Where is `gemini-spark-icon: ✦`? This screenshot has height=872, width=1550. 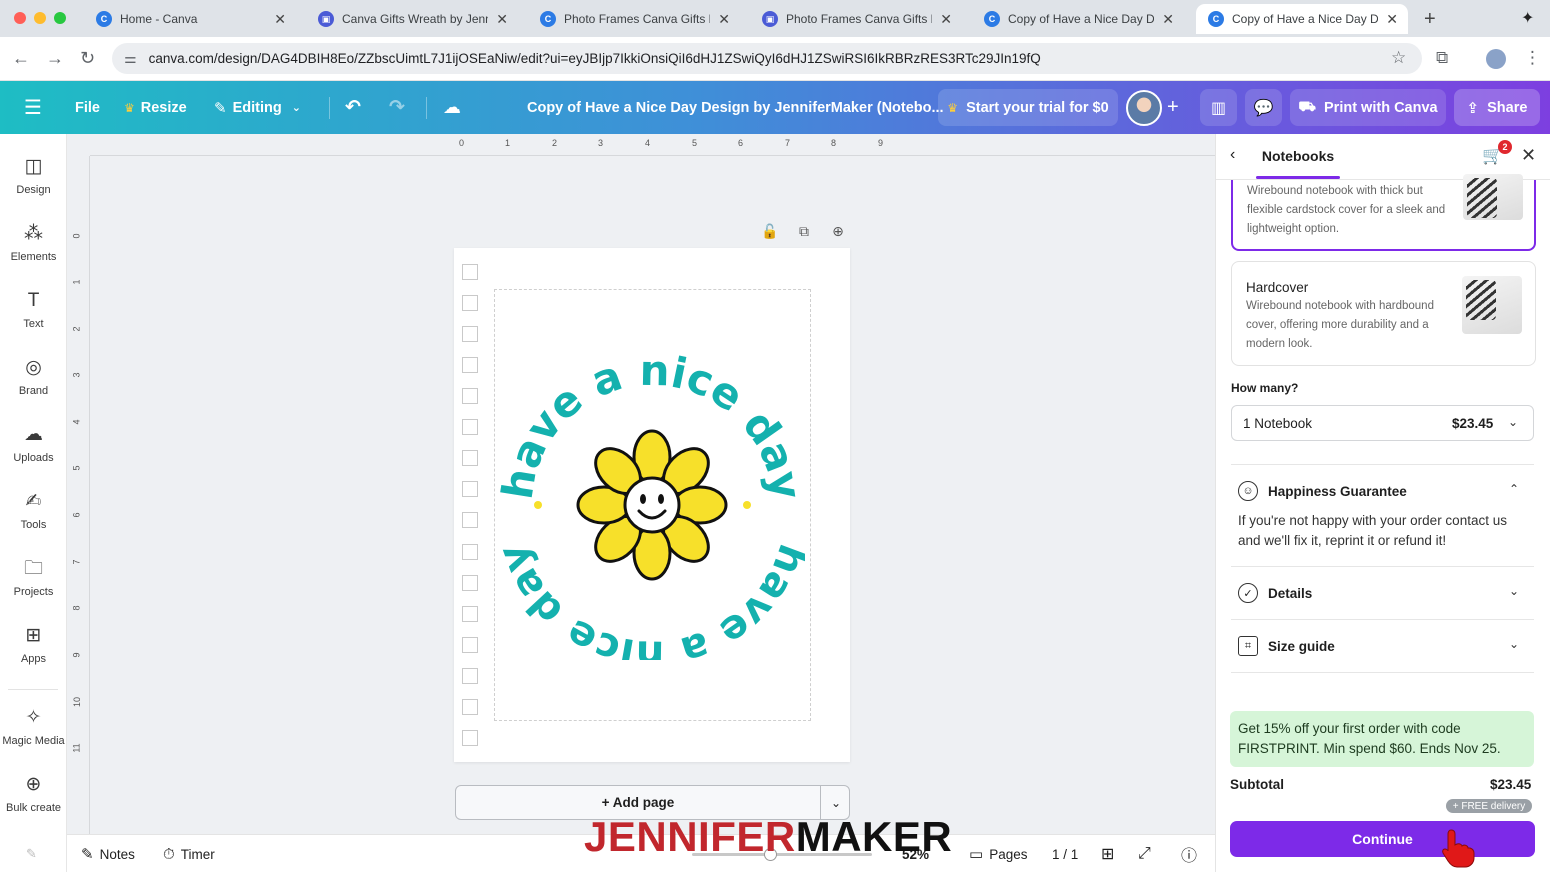
gemini-spark-icon: ✦ is located at coordinates (1527, 18).